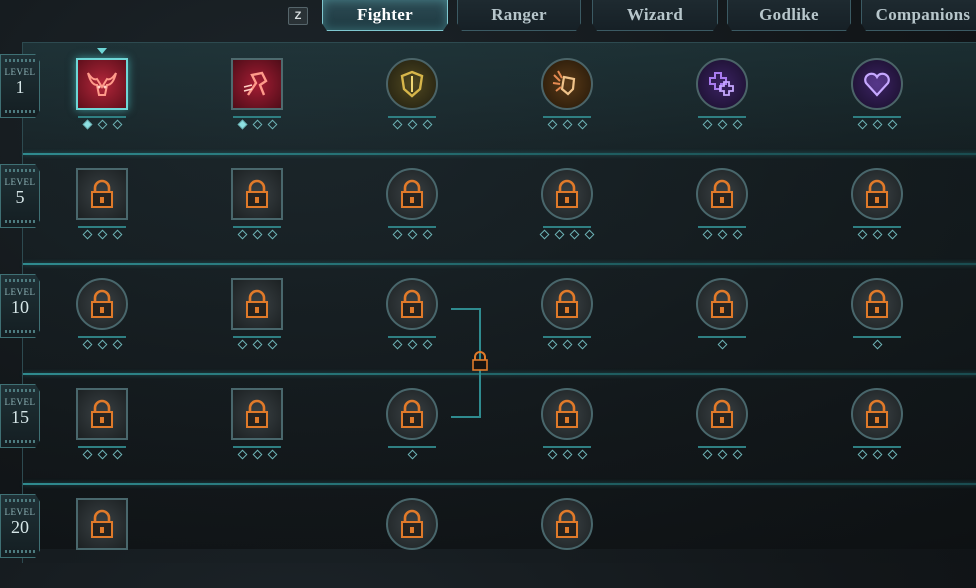  What do you see at coordinates (789, 15) in the screenshot?
I see `tab-godlike: Godlike` at bounding box center [789, 15].